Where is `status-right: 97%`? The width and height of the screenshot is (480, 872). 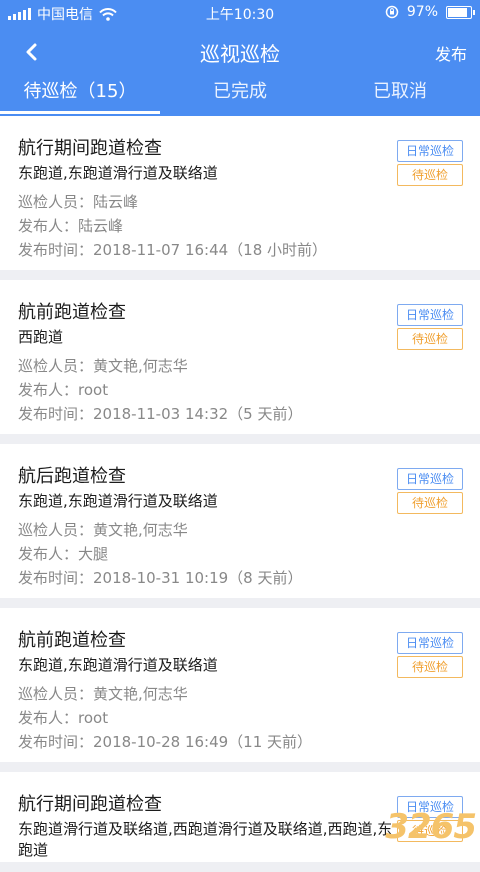
status-right: 97% is located at coordinates (430, 12).